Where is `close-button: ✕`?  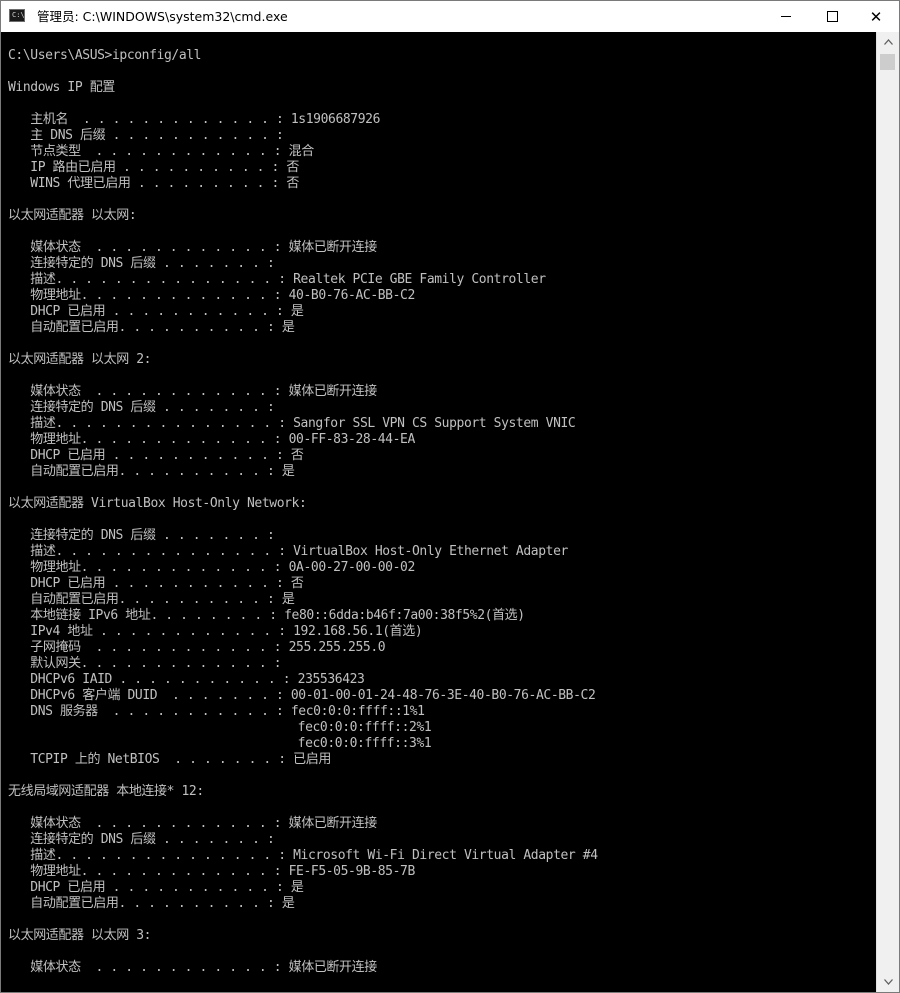
close-button: ✕ is located at coordinates (876, 16).